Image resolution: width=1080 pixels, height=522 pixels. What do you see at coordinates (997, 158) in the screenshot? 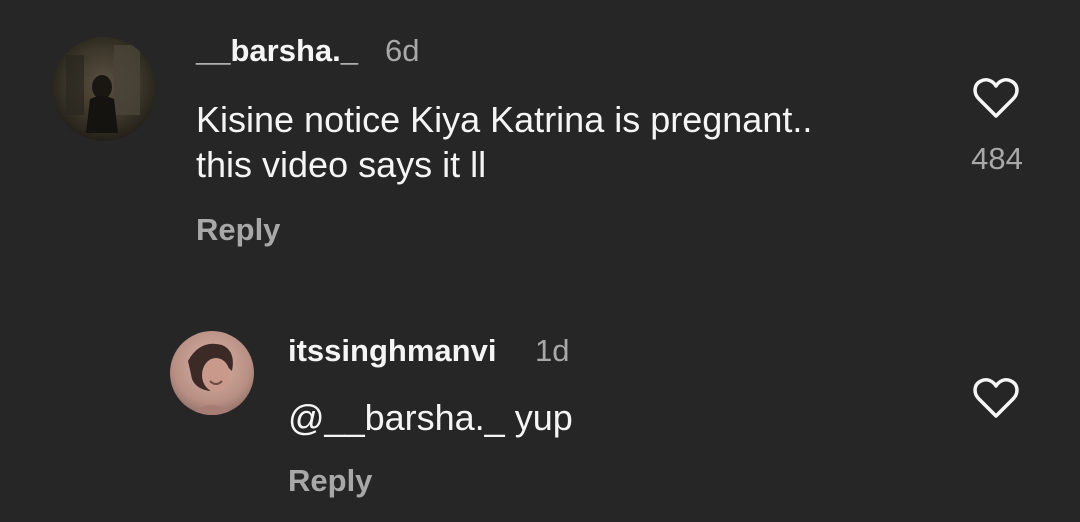
I see `like-count: 484` at bounding box center [997, 158].